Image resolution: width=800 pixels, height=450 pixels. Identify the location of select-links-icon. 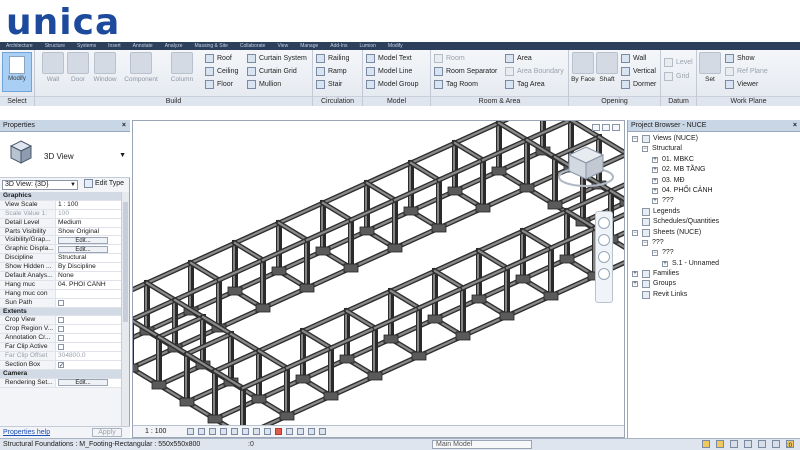
(706, 444).